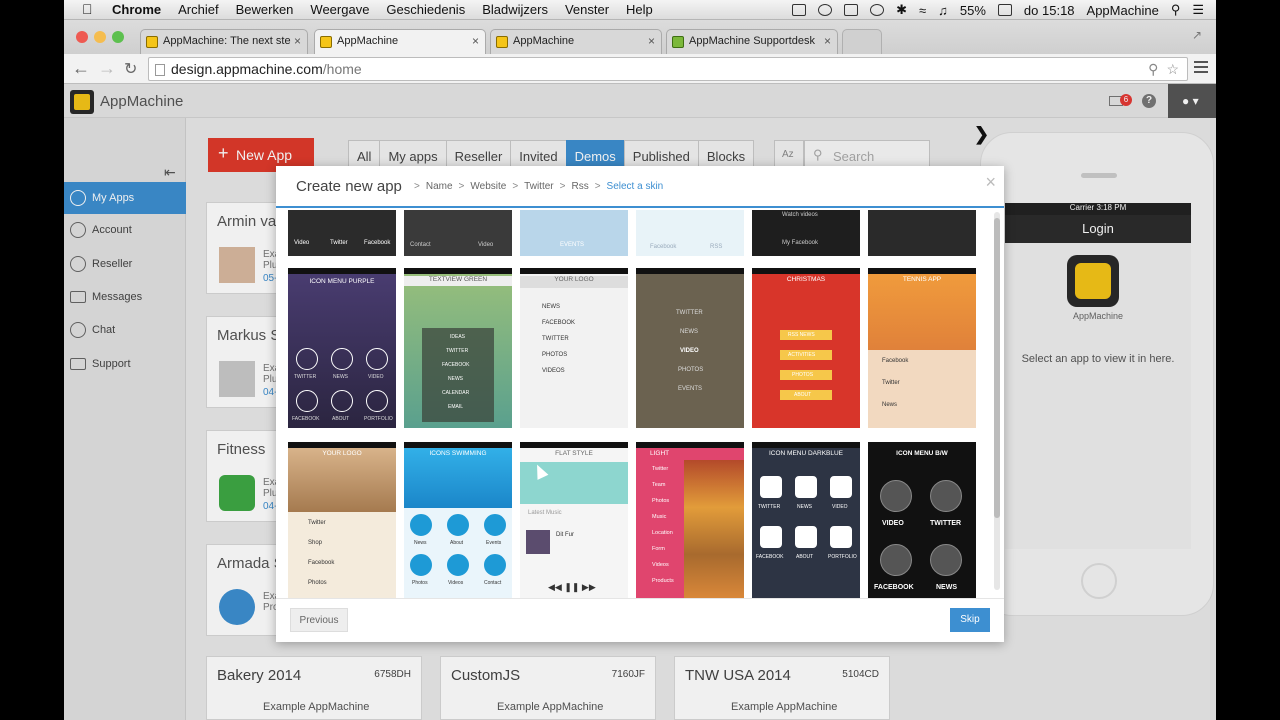  Describe the element at coordinates (421, 525) in the screenshot. I see `rss-icon` at that location.